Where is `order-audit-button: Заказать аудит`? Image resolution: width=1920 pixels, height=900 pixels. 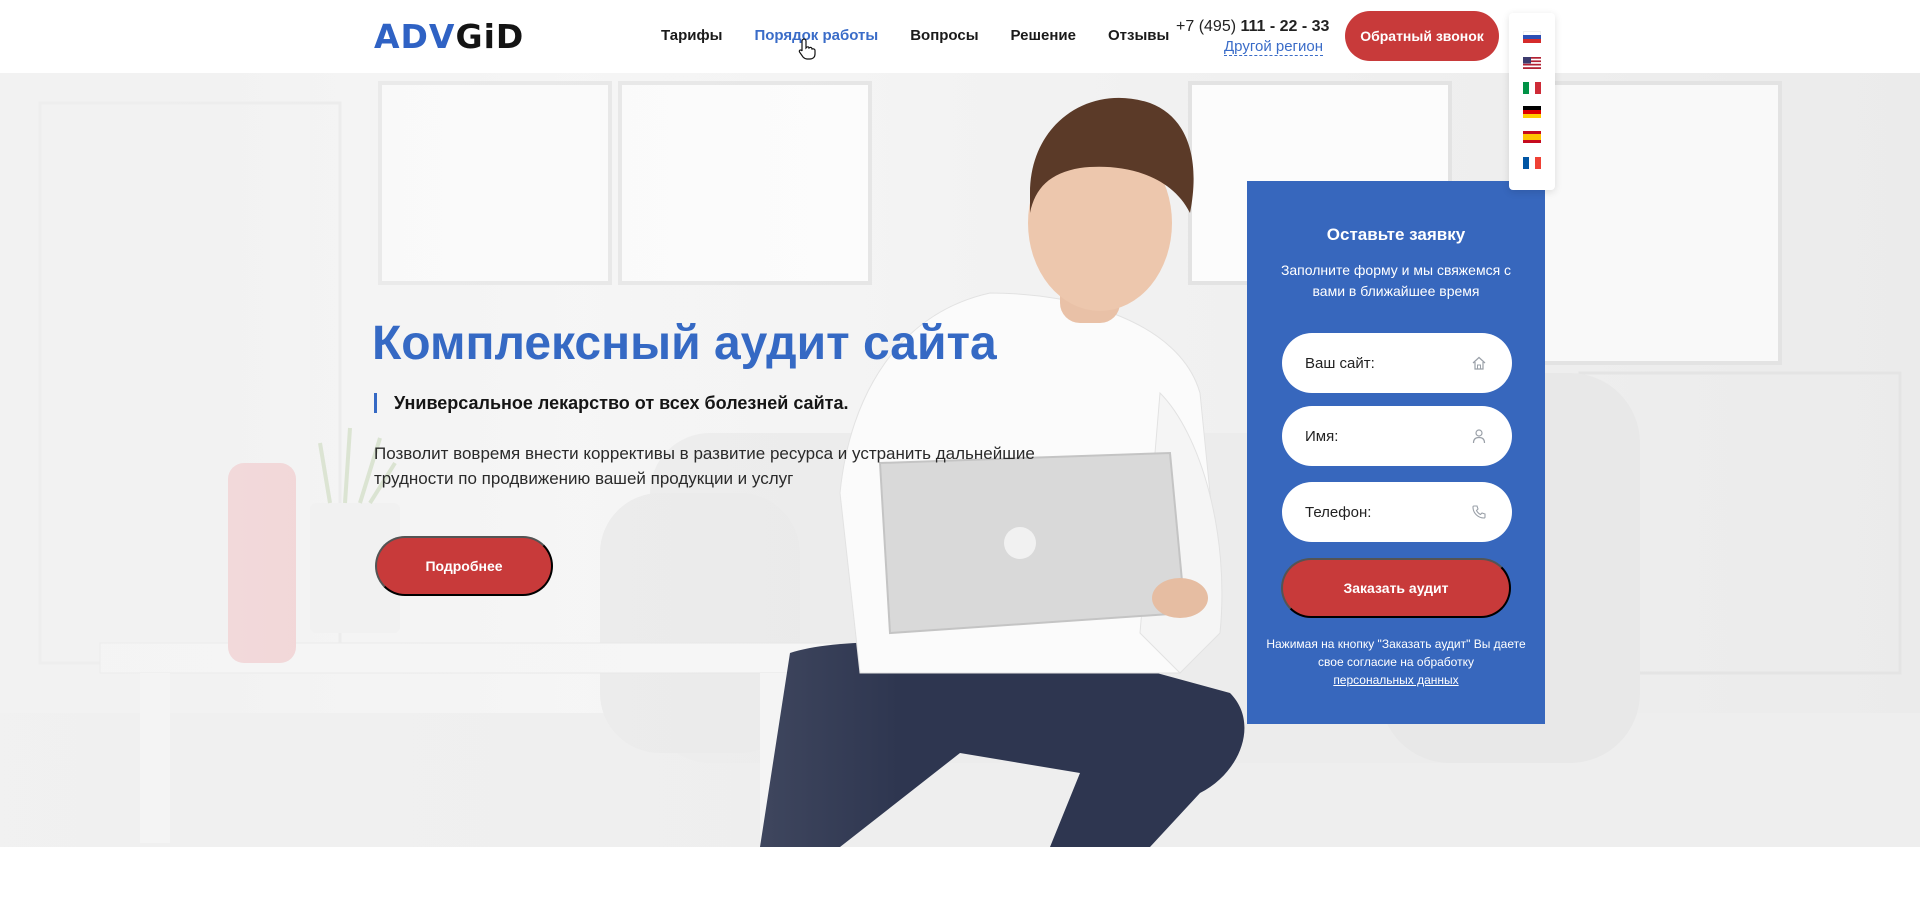 order-audit-button: Заказать аудит is located at coordinates (1396, 588).